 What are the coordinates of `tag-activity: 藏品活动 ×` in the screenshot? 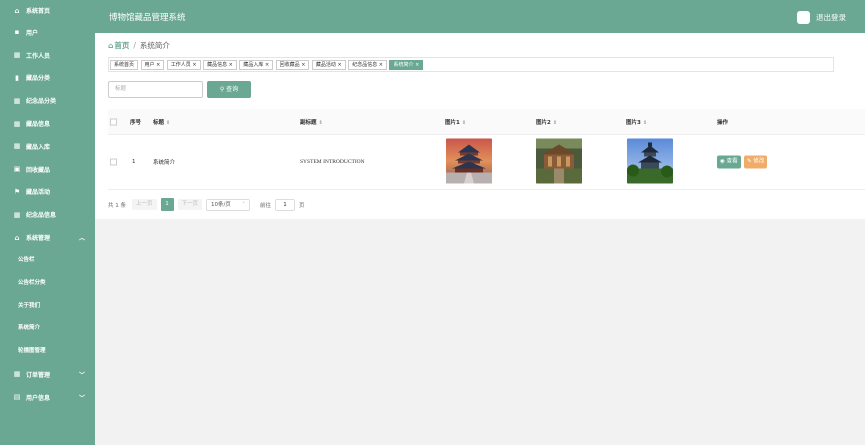 It's located at (328, 64).